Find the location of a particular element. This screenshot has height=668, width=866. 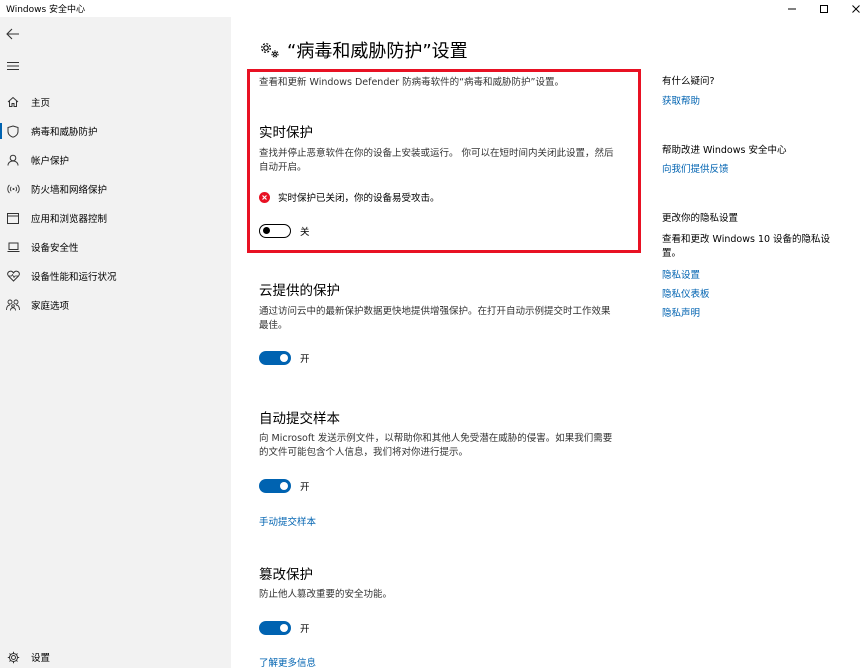

back-button is located at coordinates (13, 34).